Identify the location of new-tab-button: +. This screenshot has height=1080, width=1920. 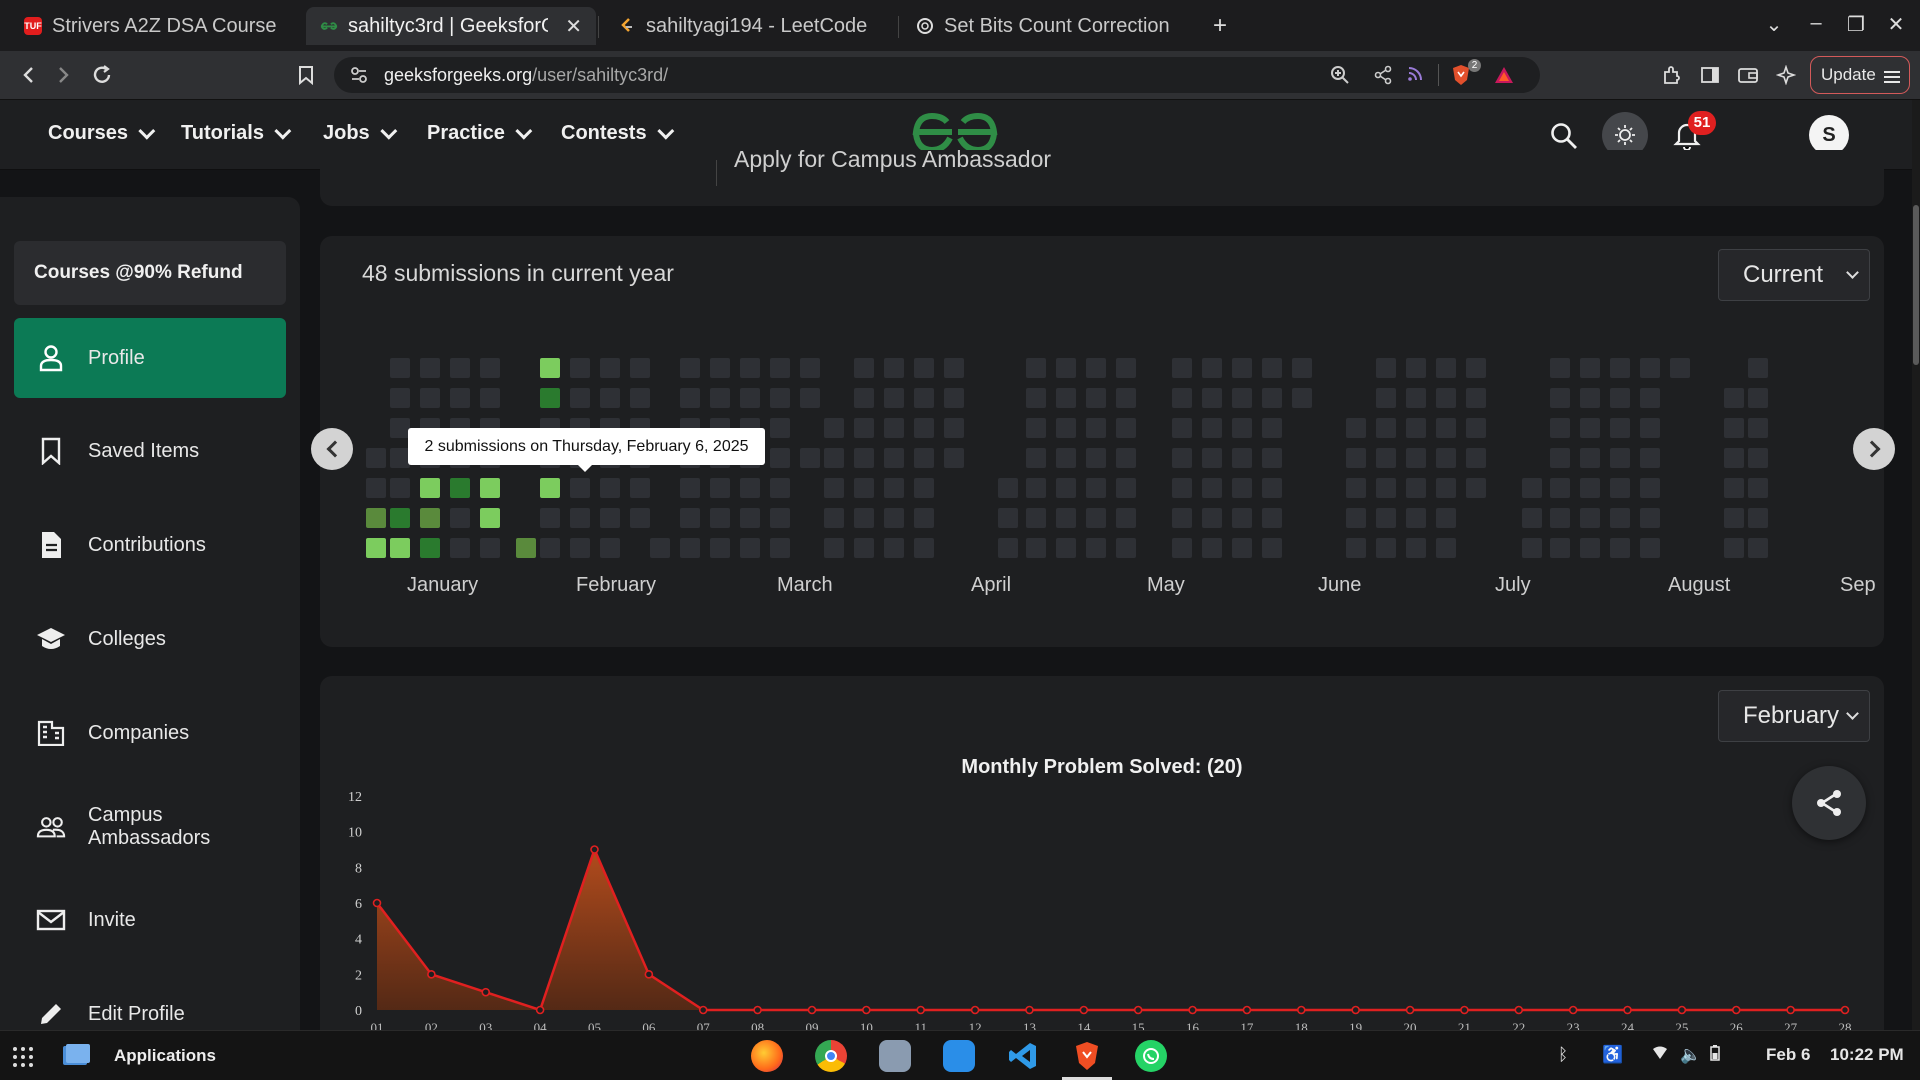
(1220, 26).